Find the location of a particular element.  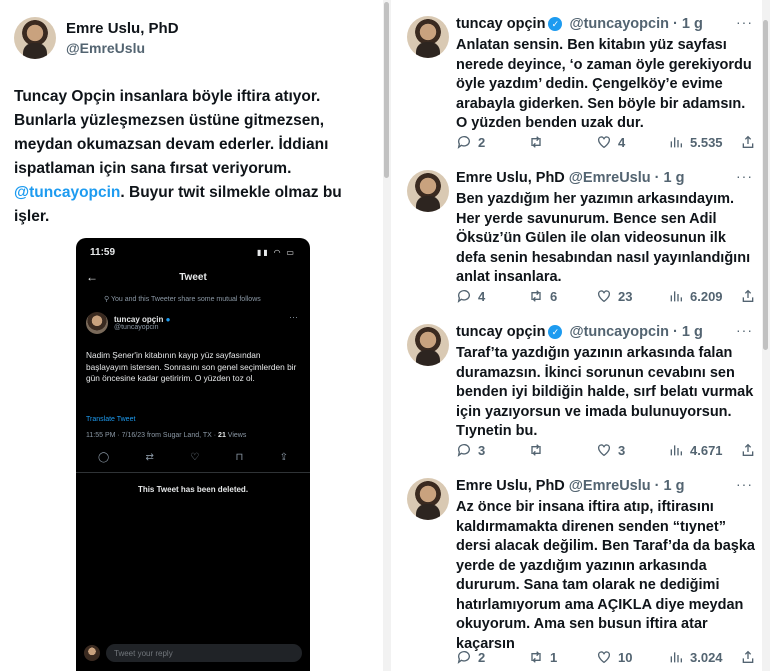

views-count: 3.024 is located at coordinates (706, 657).